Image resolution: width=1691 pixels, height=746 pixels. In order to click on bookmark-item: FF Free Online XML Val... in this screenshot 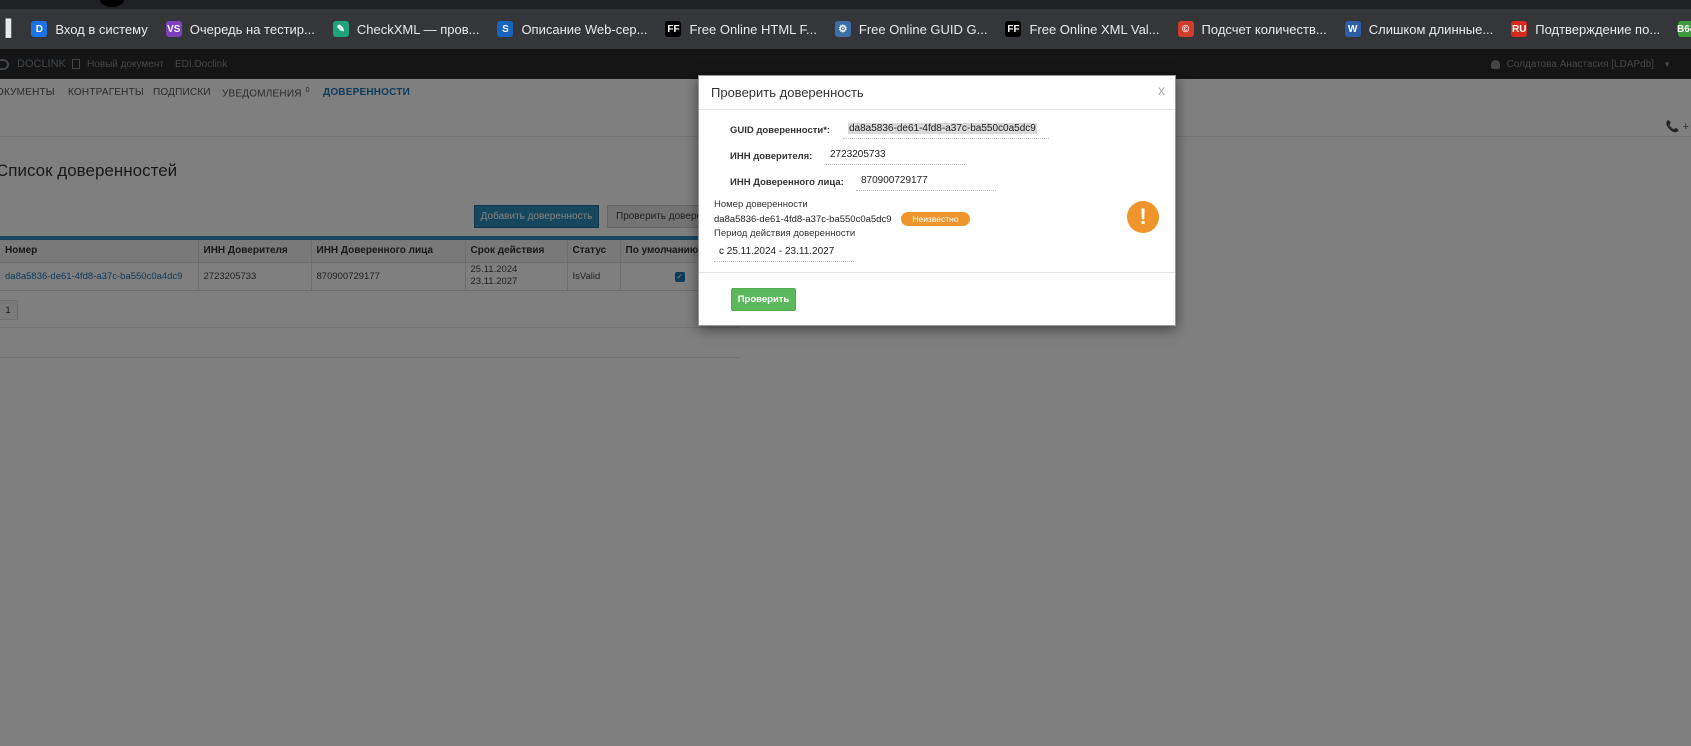, I will do `click(1082, 29)`.